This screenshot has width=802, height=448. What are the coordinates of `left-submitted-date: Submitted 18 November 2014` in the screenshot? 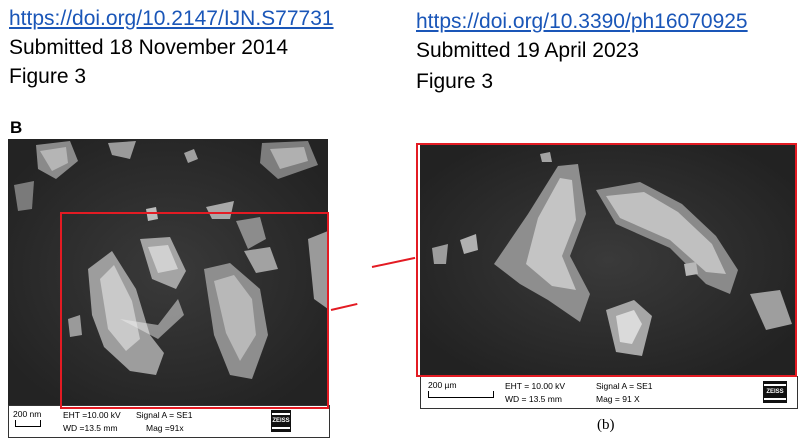 It's located at (148, 47).